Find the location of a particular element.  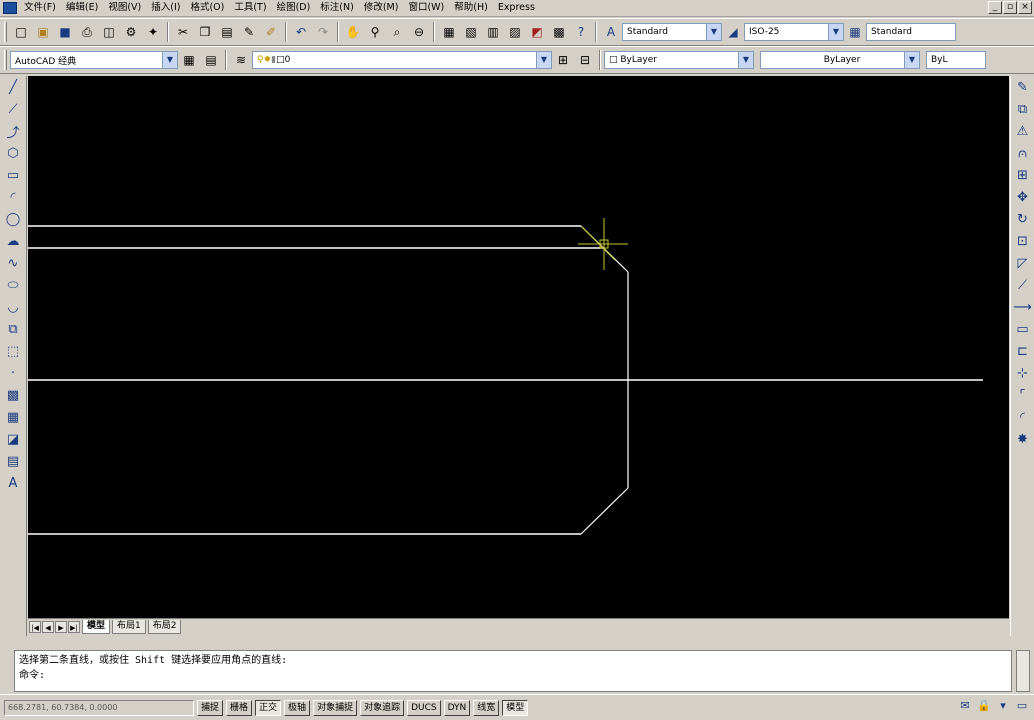

quickcalc-icon: ▩ is located at coordinates (559, 32).